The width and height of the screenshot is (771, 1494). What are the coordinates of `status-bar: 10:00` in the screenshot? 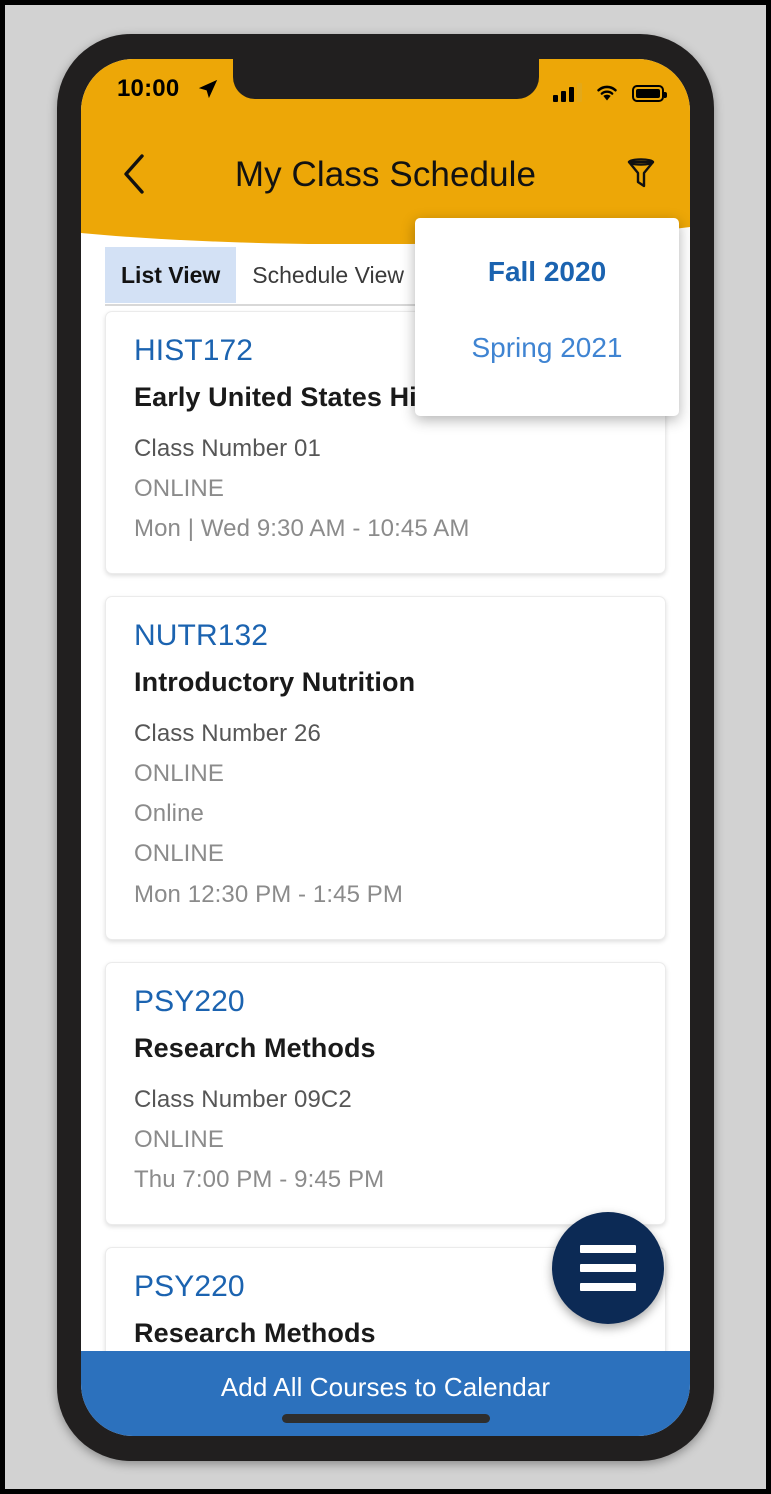 It's located at (385, 90).